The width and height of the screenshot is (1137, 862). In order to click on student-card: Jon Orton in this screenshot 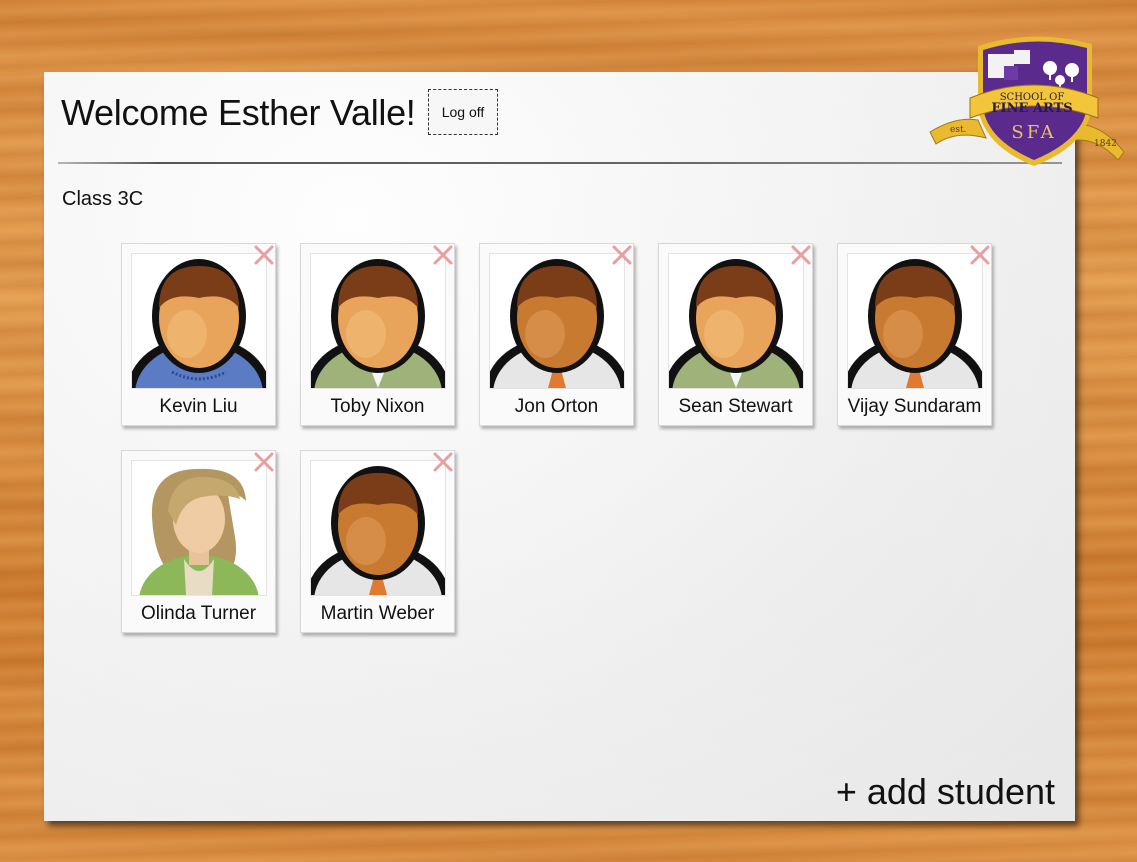, I will do `click(556, 334)`.